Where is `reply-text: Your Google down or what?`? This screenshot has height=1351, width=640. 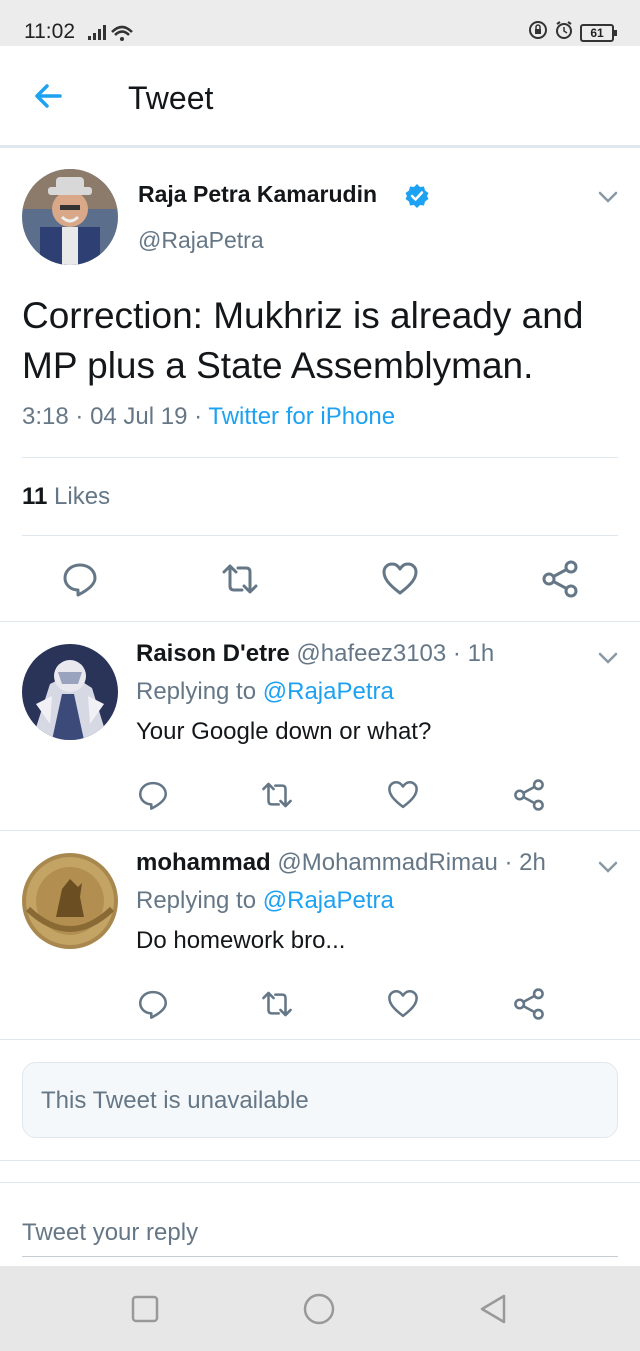 reply-text: Your Google down or what? is located at coordinates (284, 731).